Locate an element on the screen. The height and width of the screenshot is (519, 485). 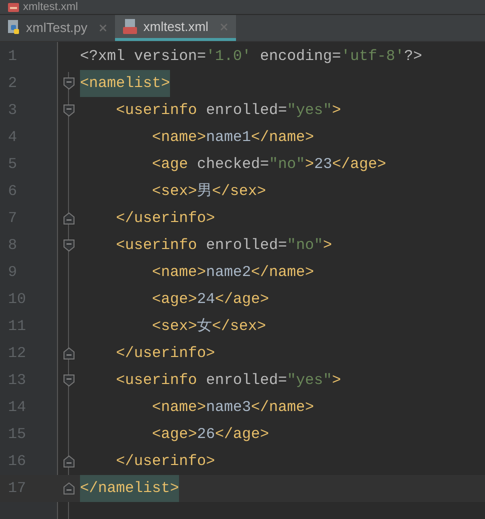
editor-tab: xmlTest.py is located at coordinates (58, 28).